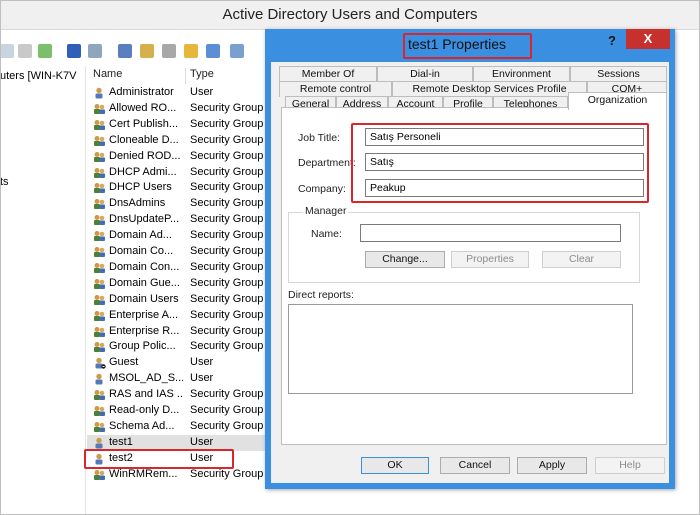  Describe the element at coordinates (460, 349) in the screenshot. I see `direct-reports-list` at that location.